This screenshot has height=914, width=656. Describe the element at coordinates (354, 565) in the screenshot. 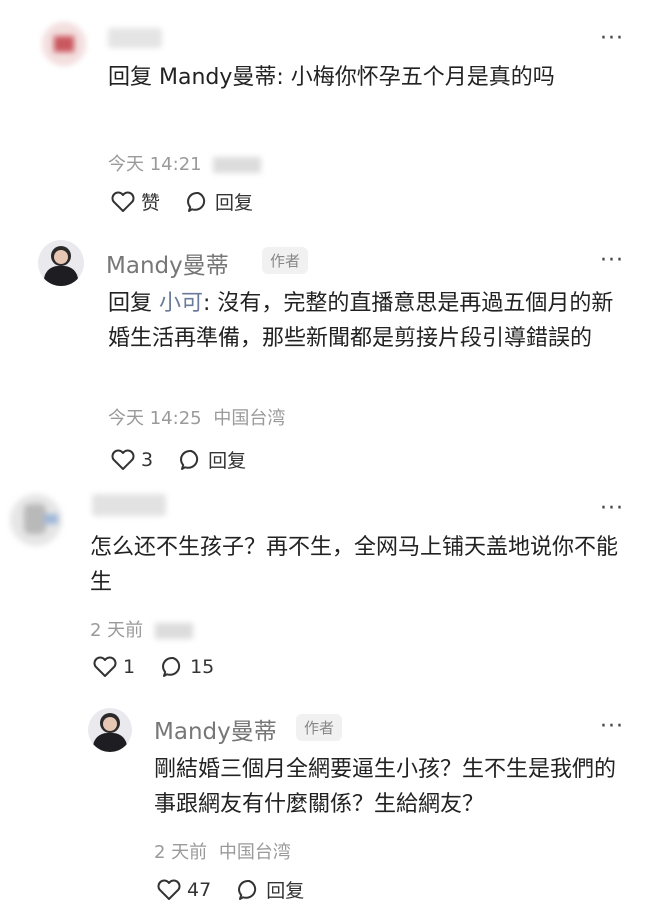

I see `comment-body: 怎么还不生孩子？再不生，全网马上铺天盖地说你不能生` at that location.